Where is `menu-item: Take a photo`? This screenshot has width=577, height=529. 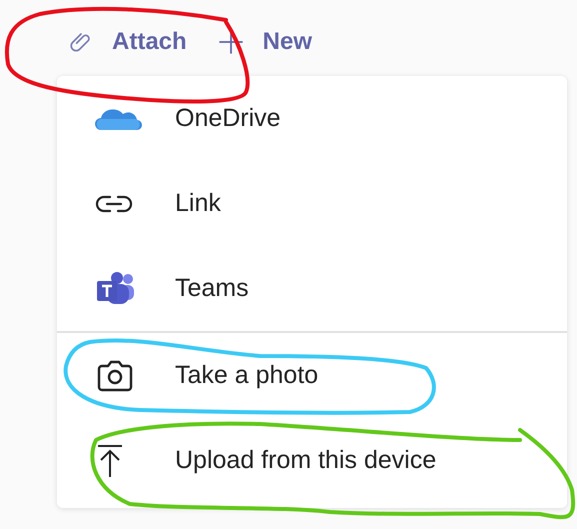 menu-item: Take a photo is located at coordinates (312, 375).